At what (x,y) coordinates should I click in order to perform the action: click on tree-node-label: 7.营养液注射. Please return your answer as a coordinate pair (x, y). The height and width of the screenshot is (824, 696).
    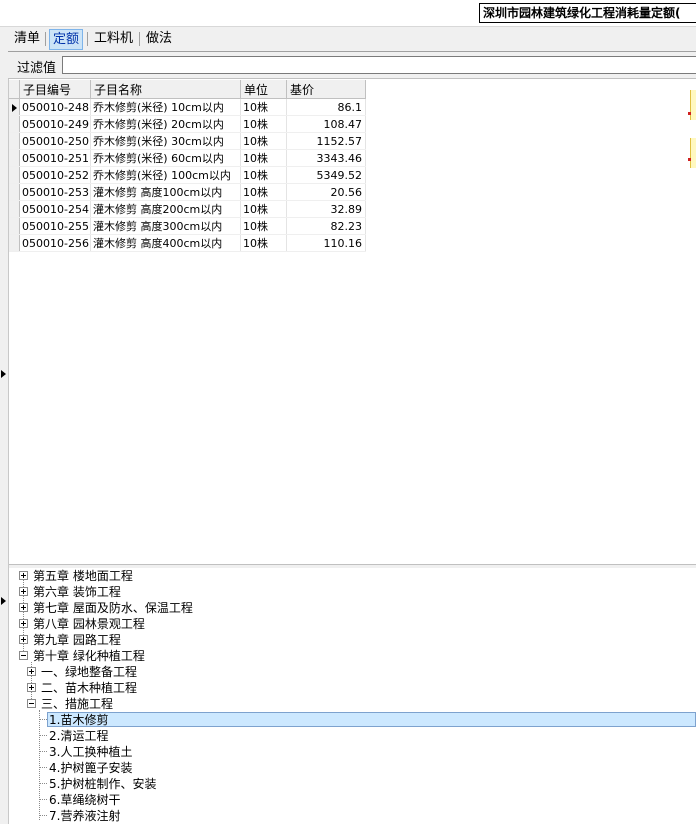
    Looking at the image, I should click on (85, 816).